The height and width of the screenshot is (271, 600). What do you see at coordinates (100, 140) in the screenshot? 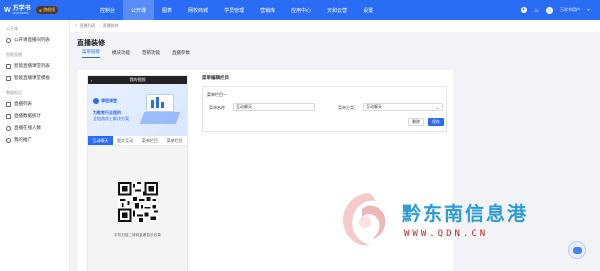
I see `preview-tab-chat: 互动聊天` at bounding box center [100, 140].